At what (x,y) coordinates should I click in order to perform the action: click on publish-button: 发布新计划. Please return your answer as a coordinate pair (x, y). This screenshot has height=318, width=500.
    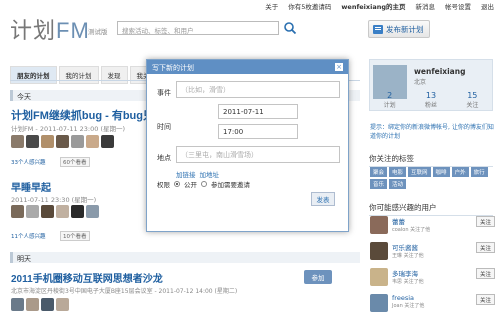
    Looking at the image, I should click on (399, 29).